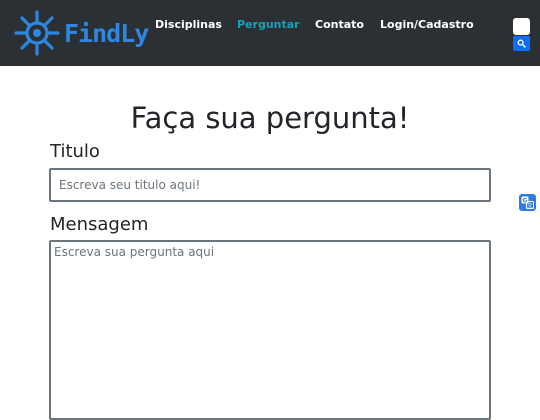  Describe the element at coordinates (339, 24) in the screenshot. I see `nav-link-contato: Contato` at that location.